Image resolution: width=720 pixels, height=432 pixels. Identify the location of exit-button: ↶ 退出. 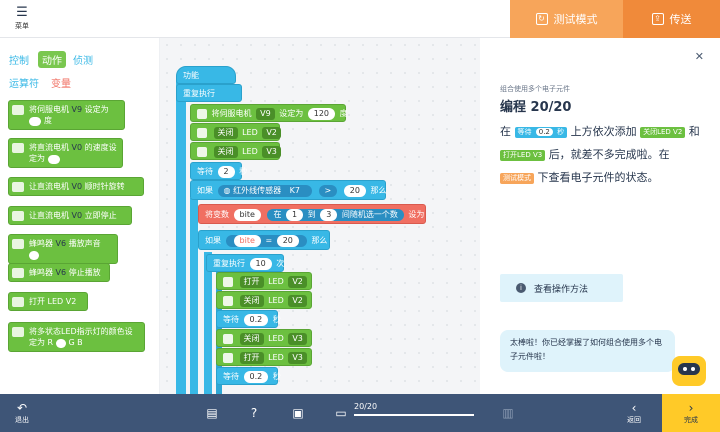
(22, 413).